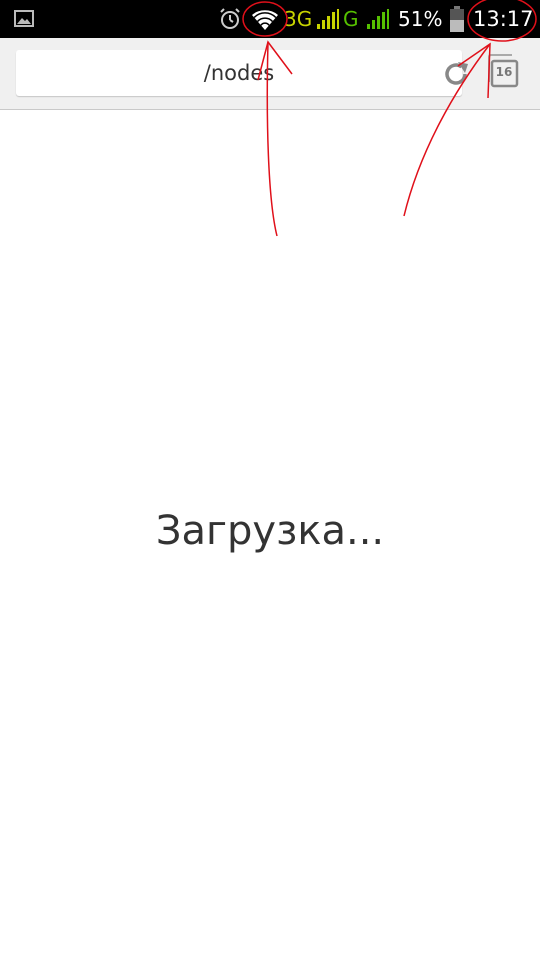  What do you see at coordinates (457, 19) in the screenshot?
I see `battery-icon` at bounding box center [457, 19].